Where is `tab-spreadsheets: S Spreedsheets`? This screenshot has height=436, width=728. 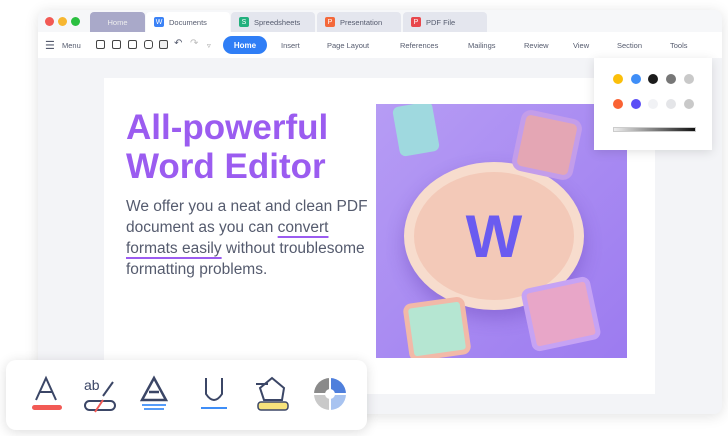 tab-spreadsheets: S Spreedsheets is located at coordinates (273, 22).